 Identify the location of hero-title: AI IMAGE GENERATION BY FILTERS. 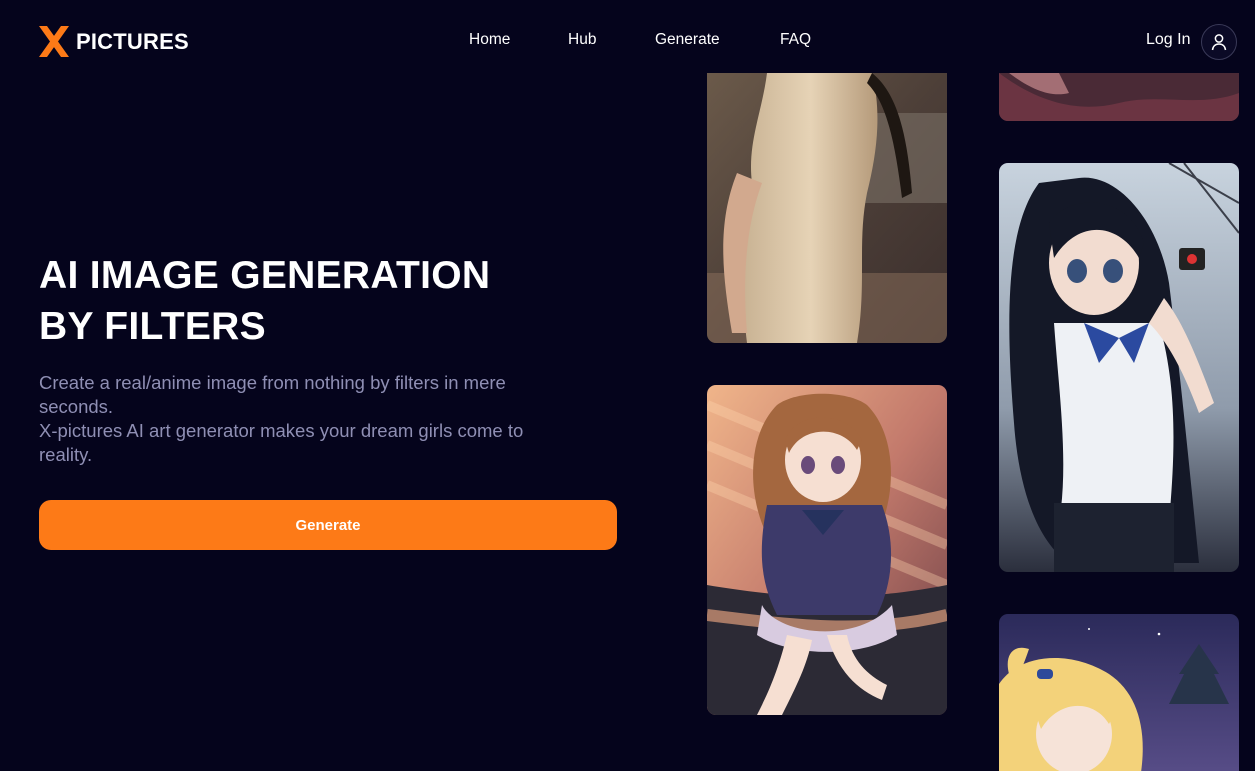
(319, 301).